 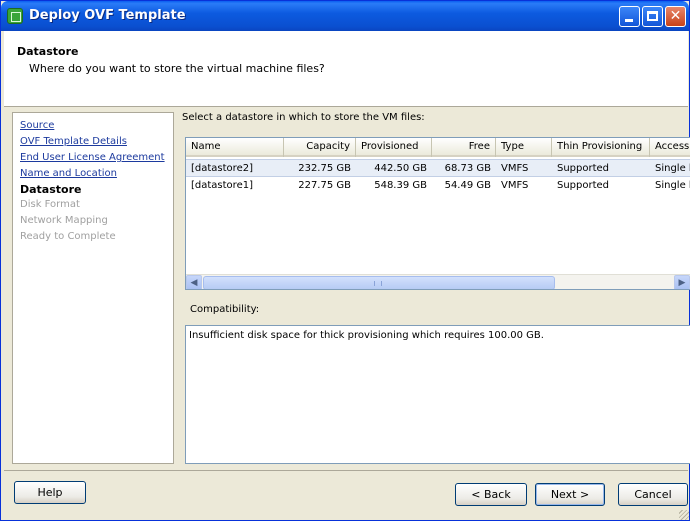 I want to click on maximize-icon, so click(x=652, y=16).